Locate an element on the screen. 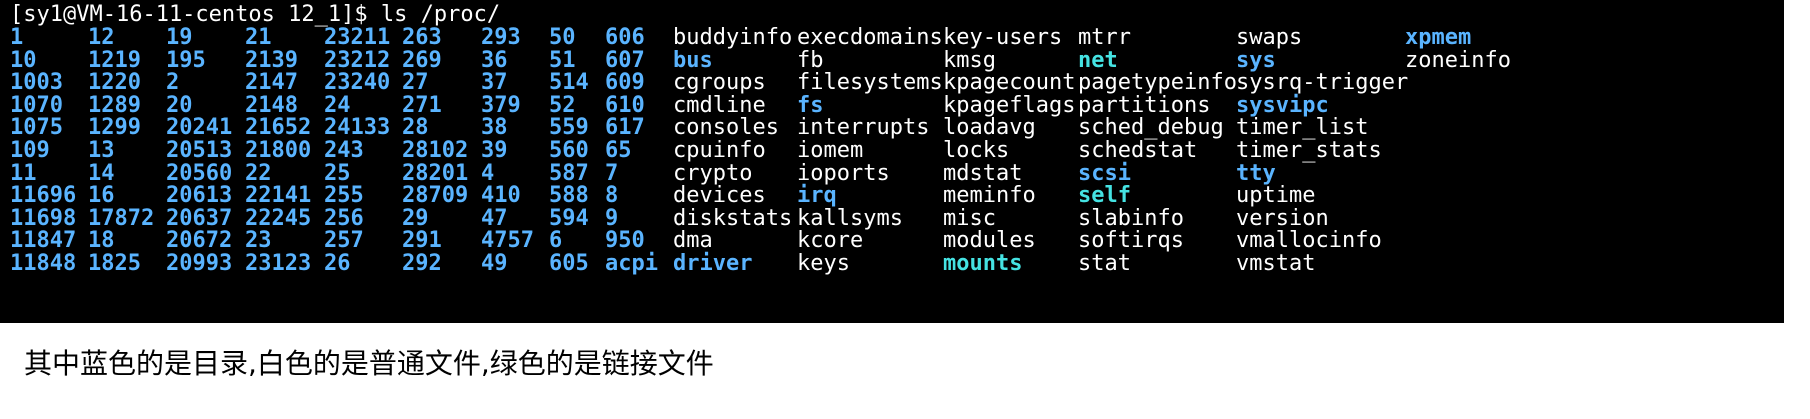 This screenshot has height=419, width=1810. caption-text: 其中蓝色的是目录,白色的是普通文件,绿色的是链接文件 is located at coordinates (369, 363).